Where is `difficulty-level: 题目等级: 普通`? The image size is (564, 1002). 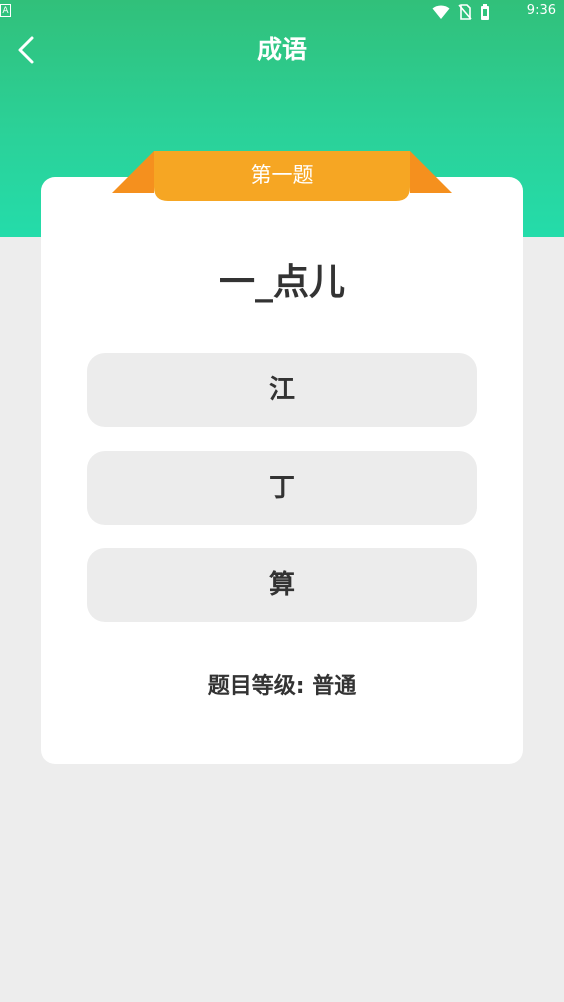 difficulty-level: 题目等级: 普通 is located at coordinates (282, 686).